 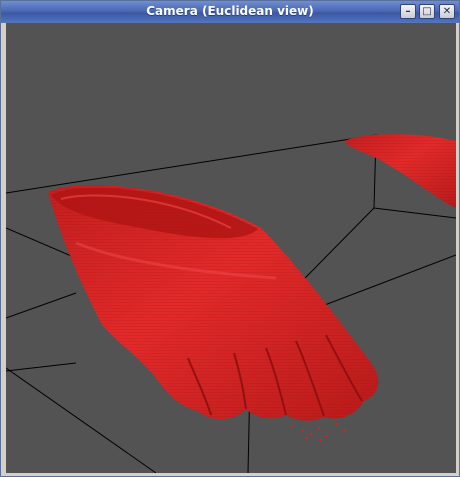 What do you see at coordinates (427, 11) in the screenshot?
I see `maximize-button: □` at bounding box center [427, 11].